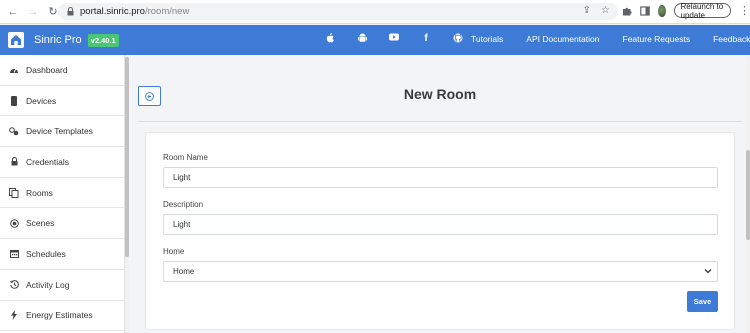  I want to click on sidebar-item-credentials: Credentials, so click(62, 162).